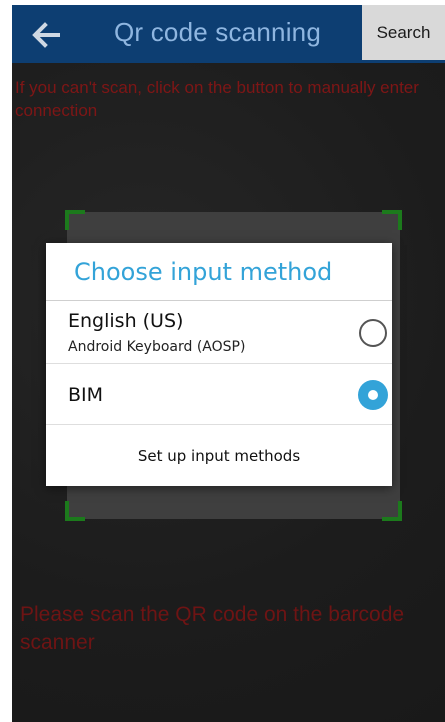 The image size is (445, 722). I want to click on arrow-left-icon, so click(46, 35).